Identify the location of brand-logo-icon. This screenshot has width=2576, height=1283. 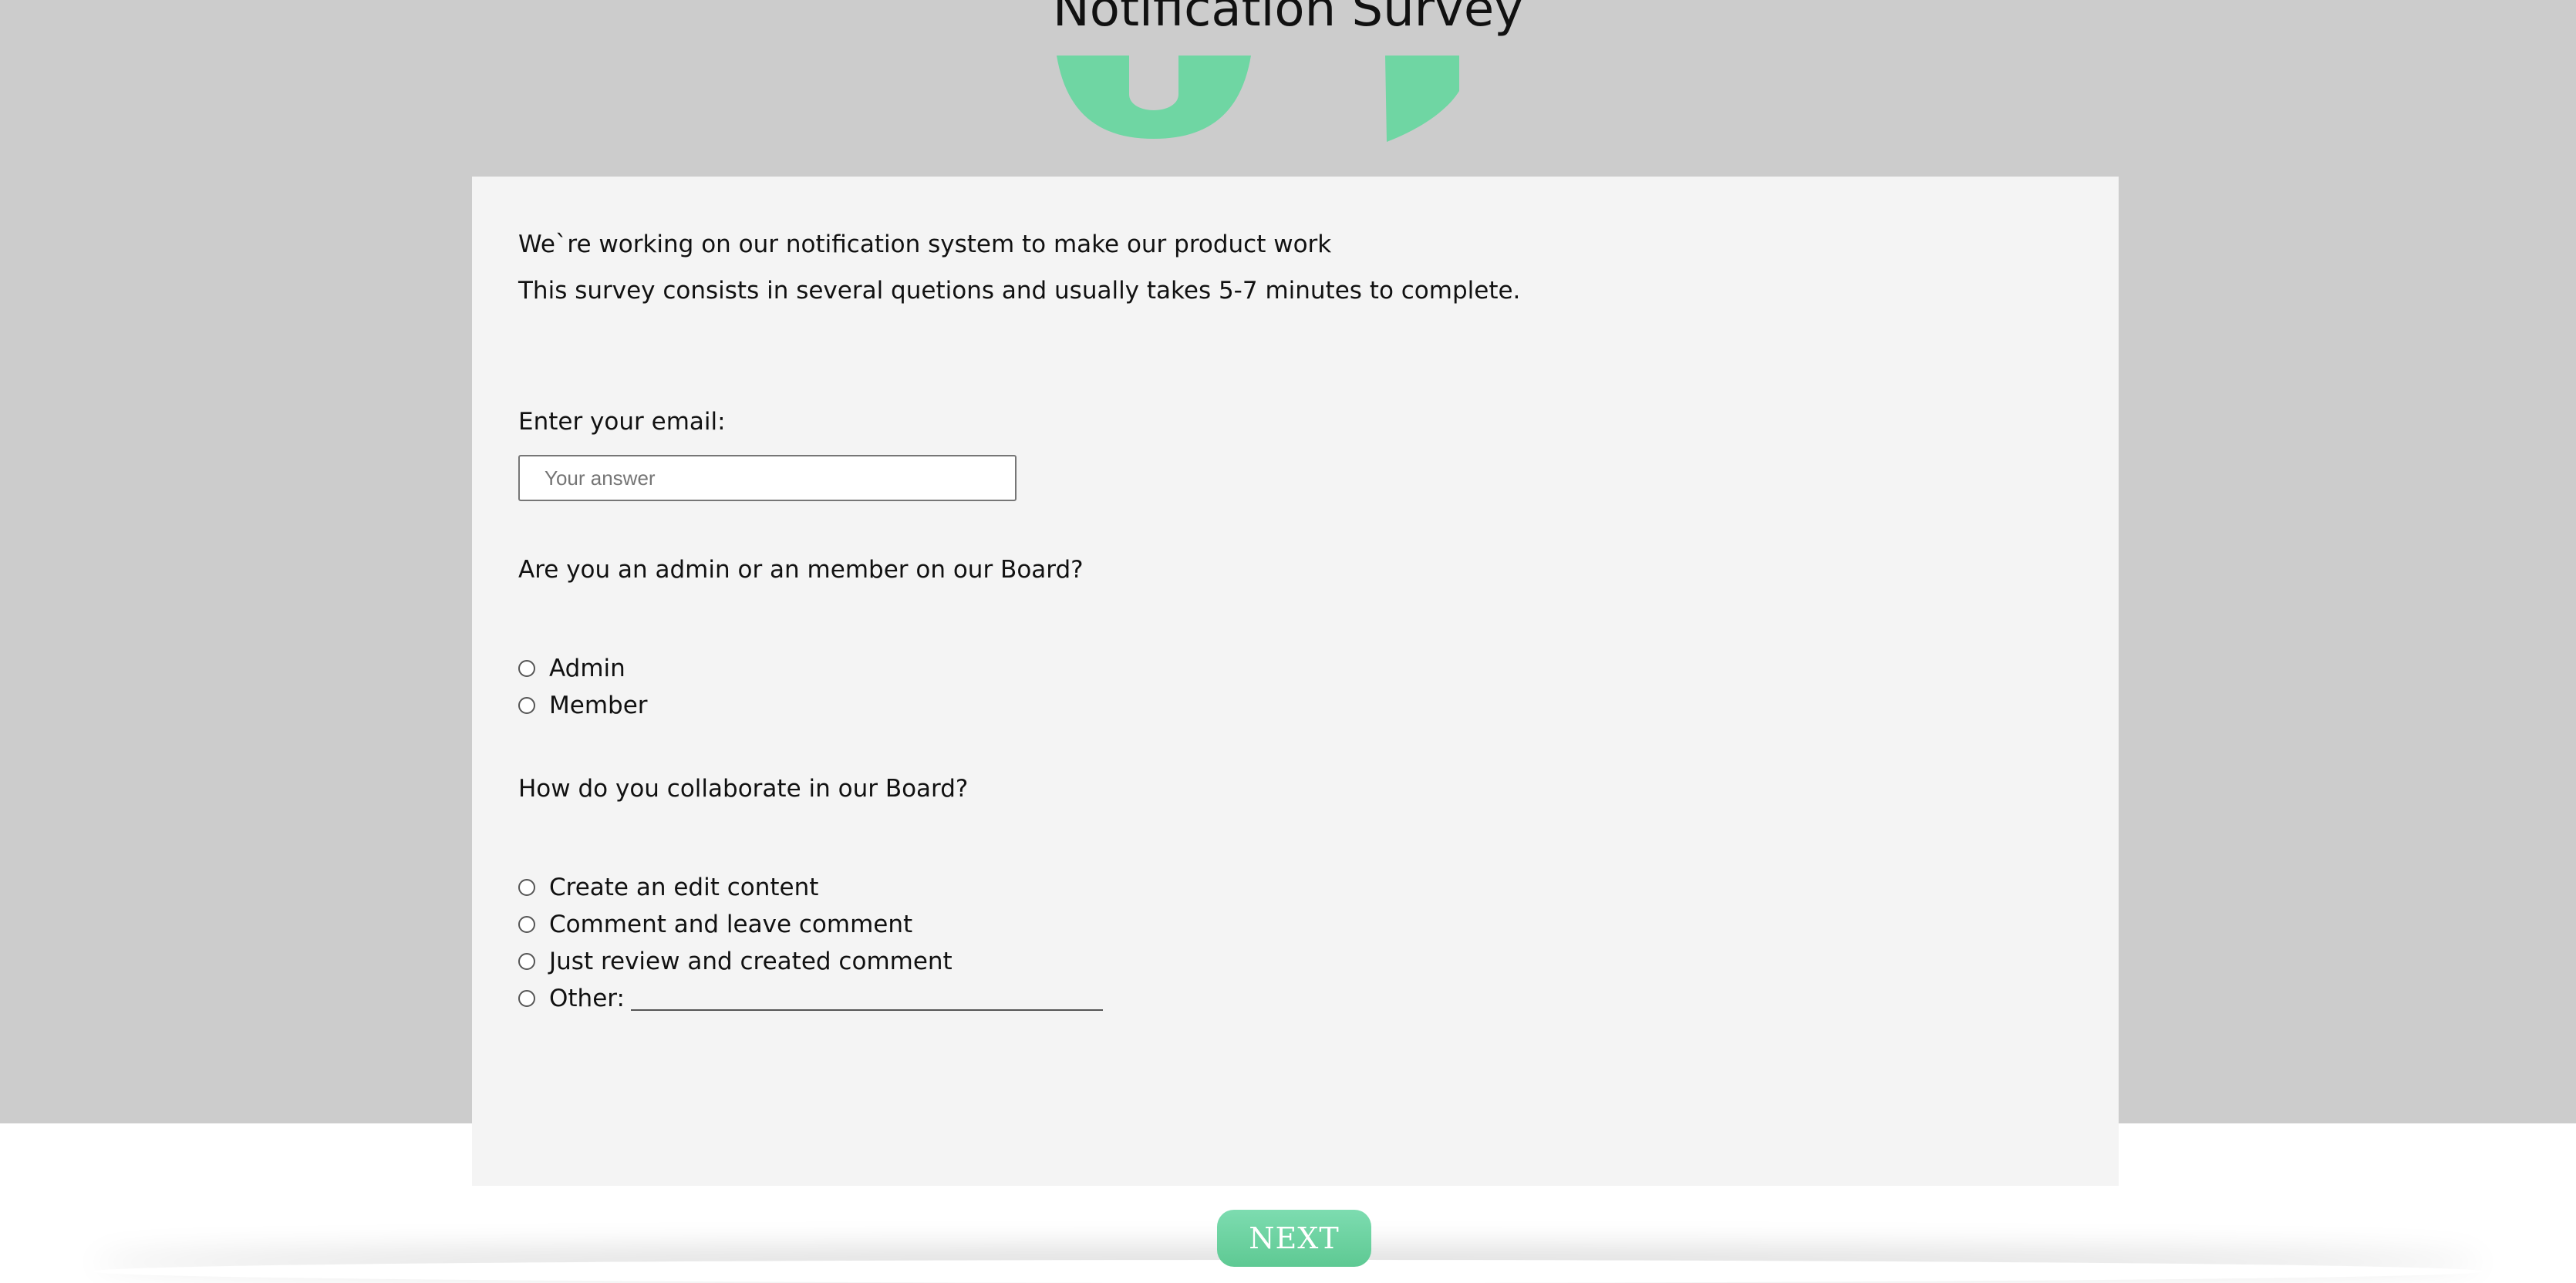
(1258, 99).